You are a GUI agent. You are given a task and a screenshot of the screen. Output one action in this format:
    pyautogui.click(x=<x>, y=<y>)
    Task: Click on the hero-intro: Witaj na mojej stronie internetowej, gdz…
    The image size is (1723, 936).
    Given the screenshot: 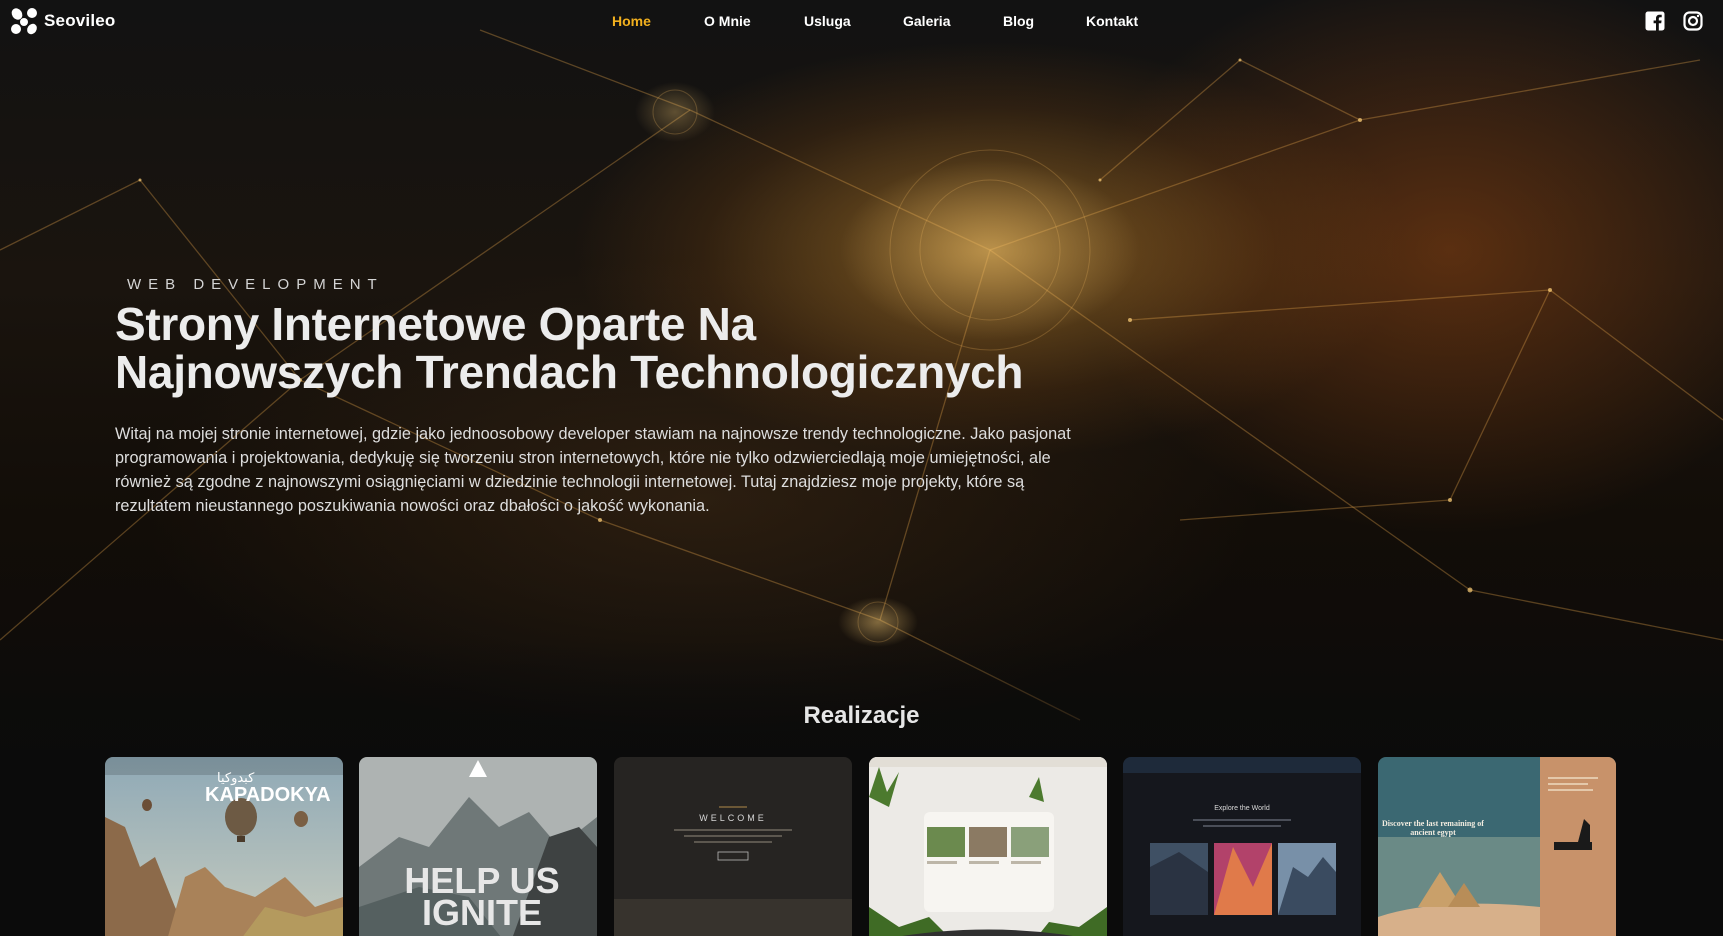 What is the action you would take?
    pyautogui.click(x=593, y=470)
    